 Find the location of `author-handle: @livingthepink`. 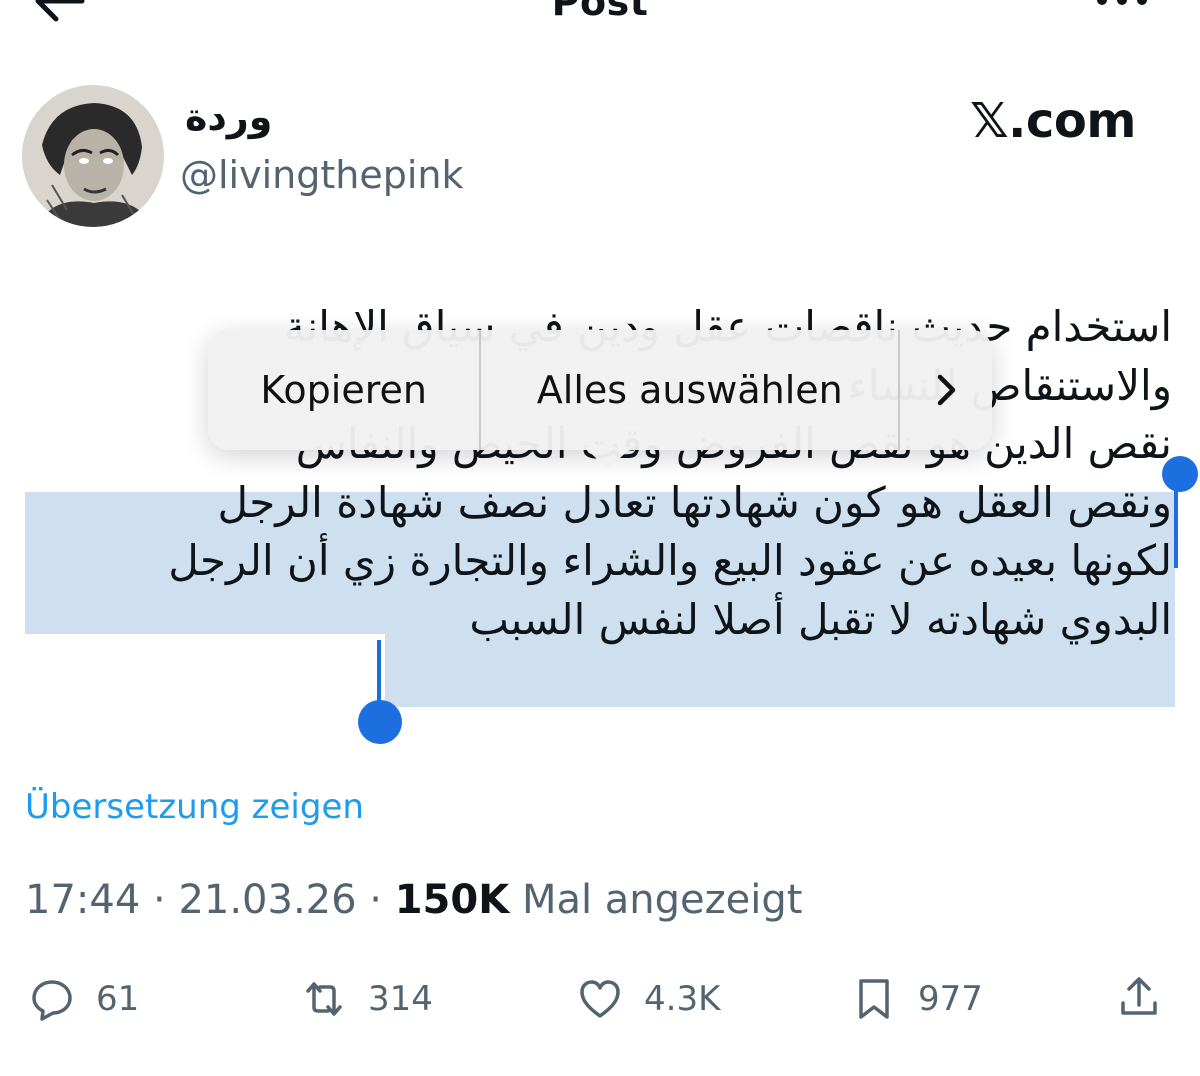

author-handle: @livingthepink is located at coordinates (322, 175).